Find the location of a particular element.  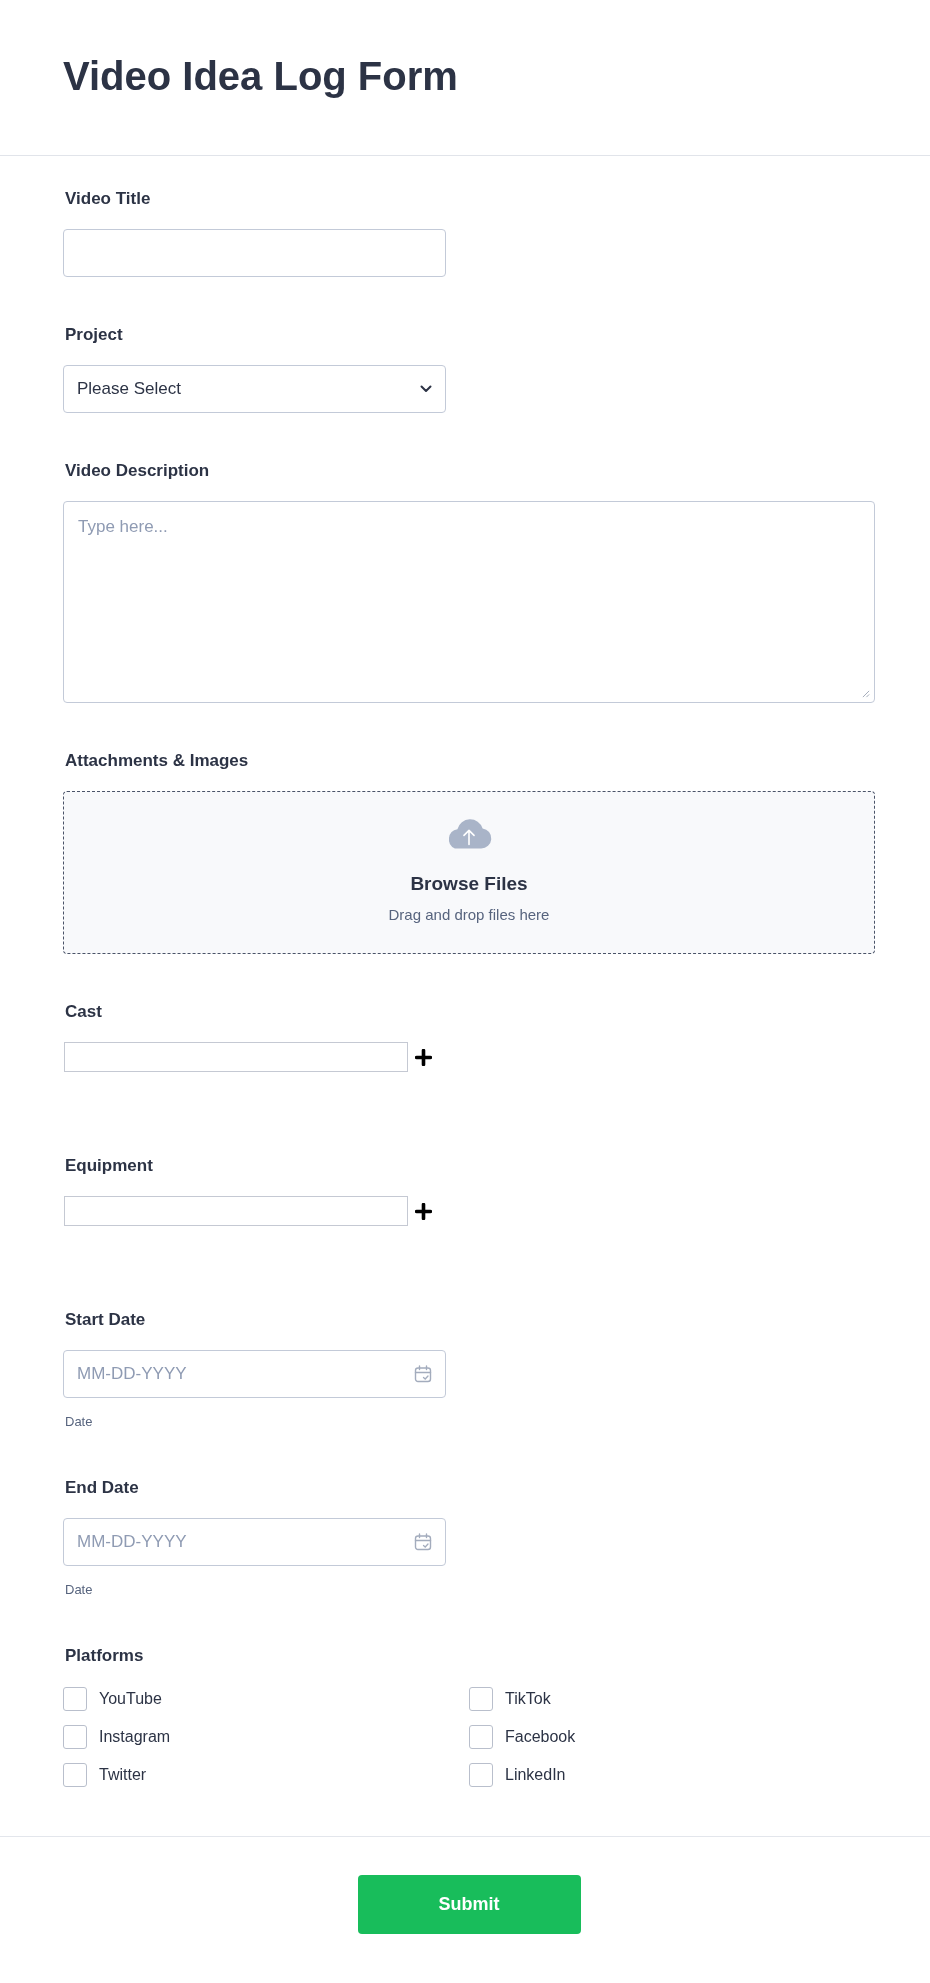

checkbox-label: YouTube is located at coordinates (130, 1699).